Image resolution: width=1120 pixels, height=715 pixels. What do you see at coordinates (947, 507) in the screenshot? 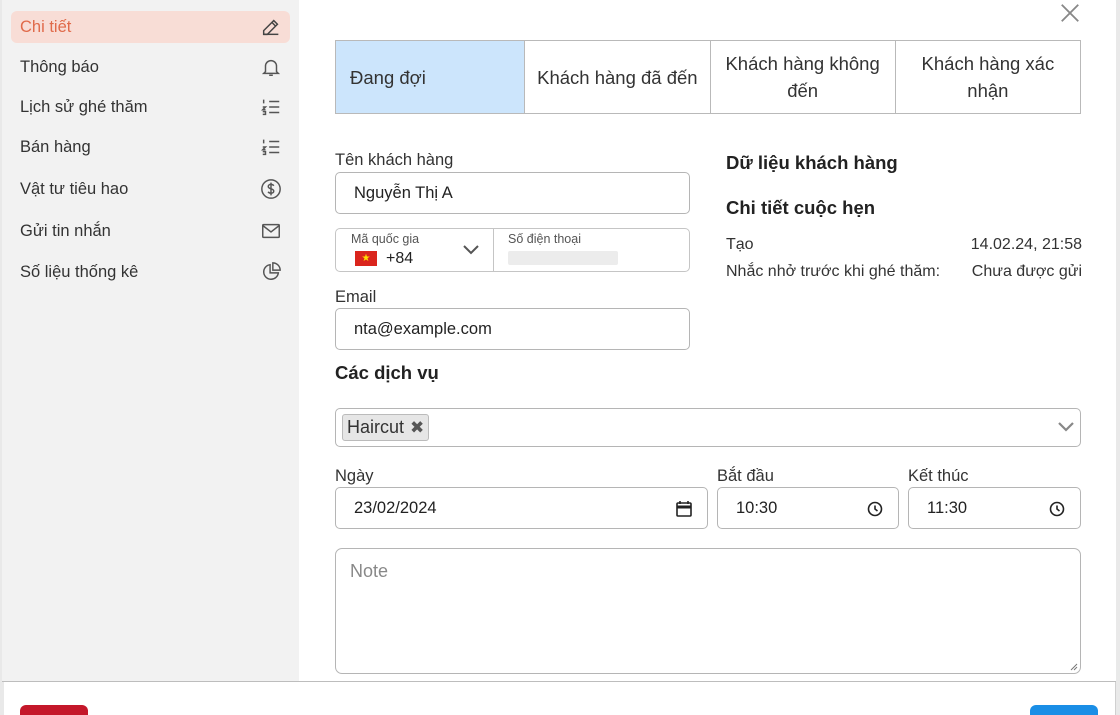
I see `end-time-value: 11:30` at bounding box center [947, 507].